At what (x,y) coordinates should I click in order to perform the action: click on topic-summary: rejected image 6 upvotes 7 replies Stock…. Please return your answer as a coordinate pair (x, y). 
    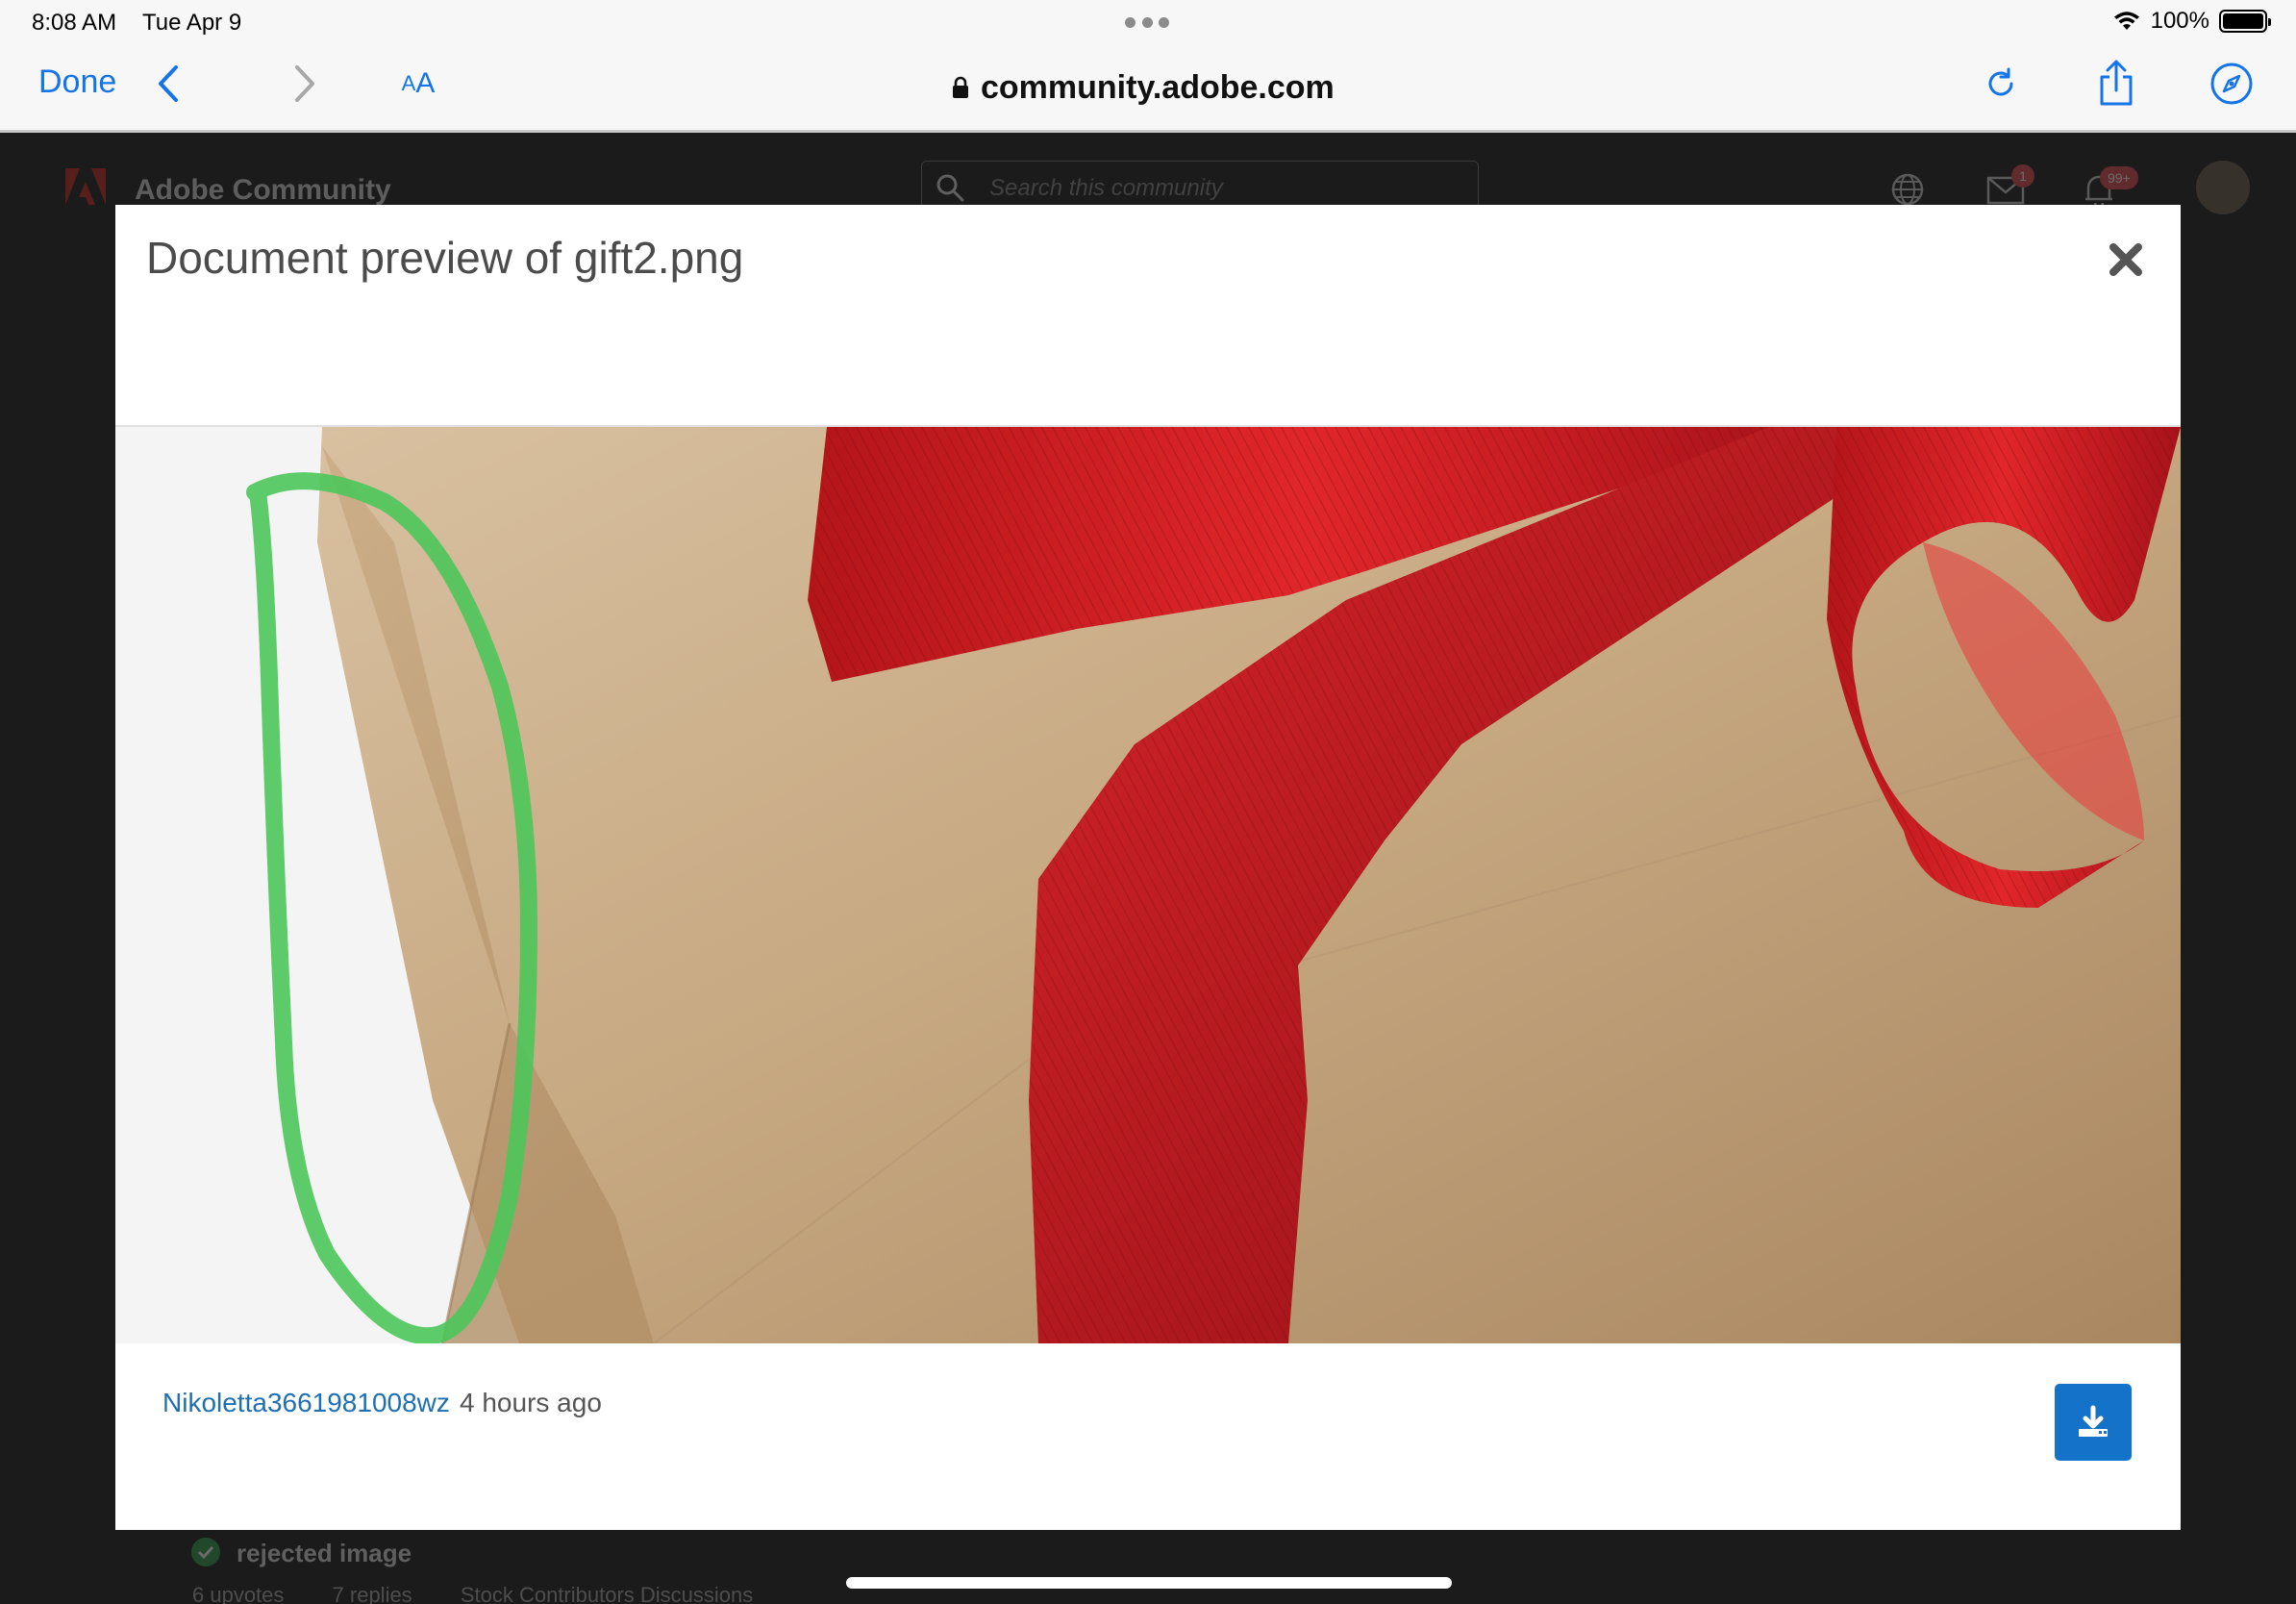
    Looking at the image, I should click on (1148, 1568).